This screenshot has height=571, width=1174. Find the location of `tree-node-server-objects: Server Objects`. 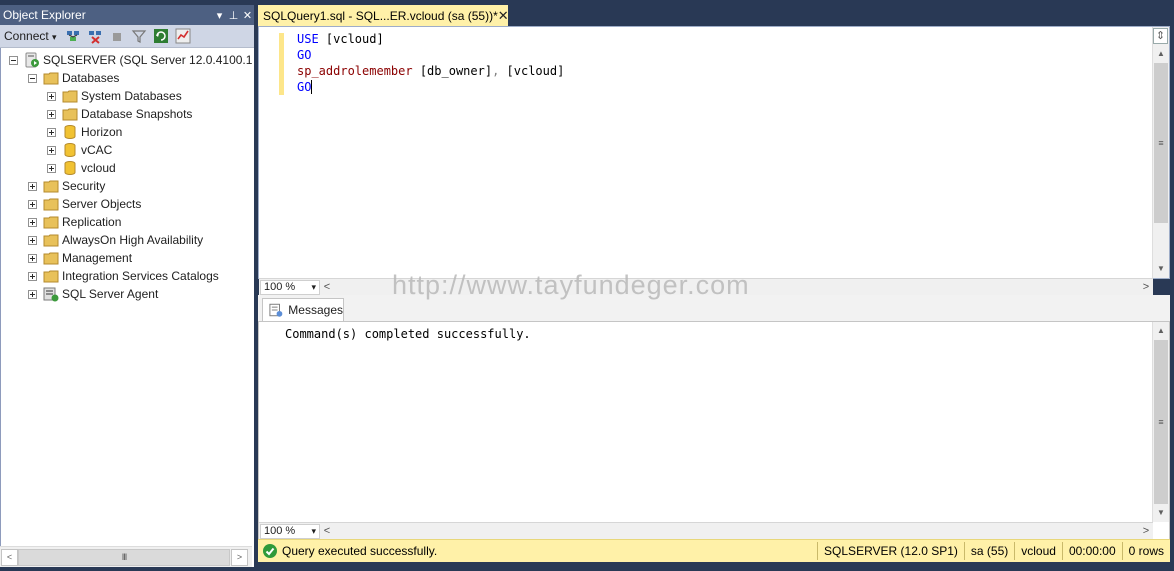

tree-node-server-objects: Server Objects is located at coordinates (84, 204).